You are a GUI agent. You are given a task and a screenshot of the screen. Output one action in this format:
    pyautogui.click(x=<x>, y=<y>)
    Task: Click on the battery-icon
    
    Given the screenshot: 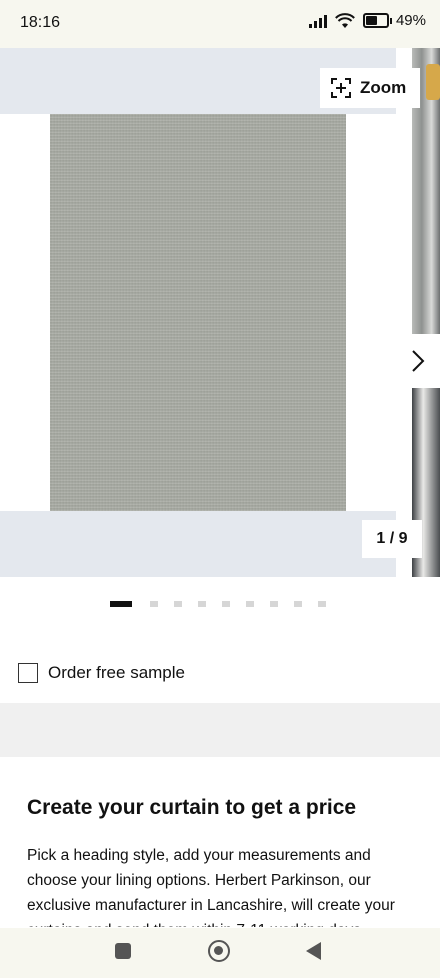 What is the action you would take?
    pyautogui.click(x=375, y=20)
    